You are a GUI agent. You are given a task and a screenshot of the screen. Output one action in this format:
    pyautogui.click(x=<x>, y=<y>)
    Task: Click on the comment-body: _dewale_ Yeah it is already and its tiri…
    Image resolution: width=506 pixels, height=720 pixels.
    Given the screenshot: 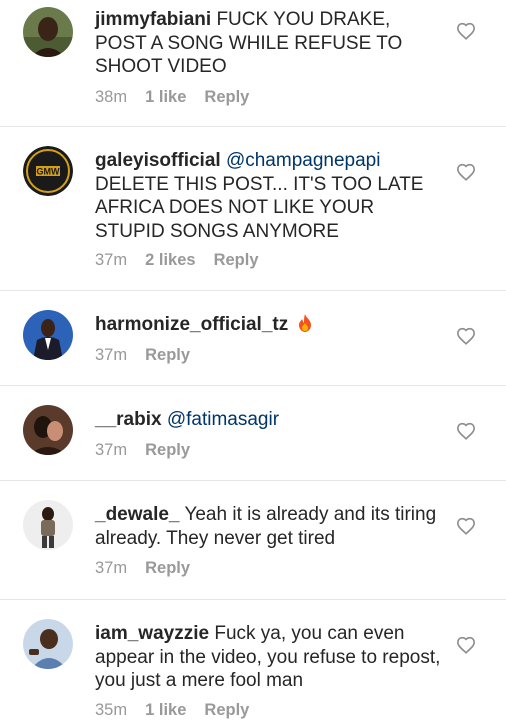 What is the action you would take?
    pyautogui.click(x=270, y=526)
    